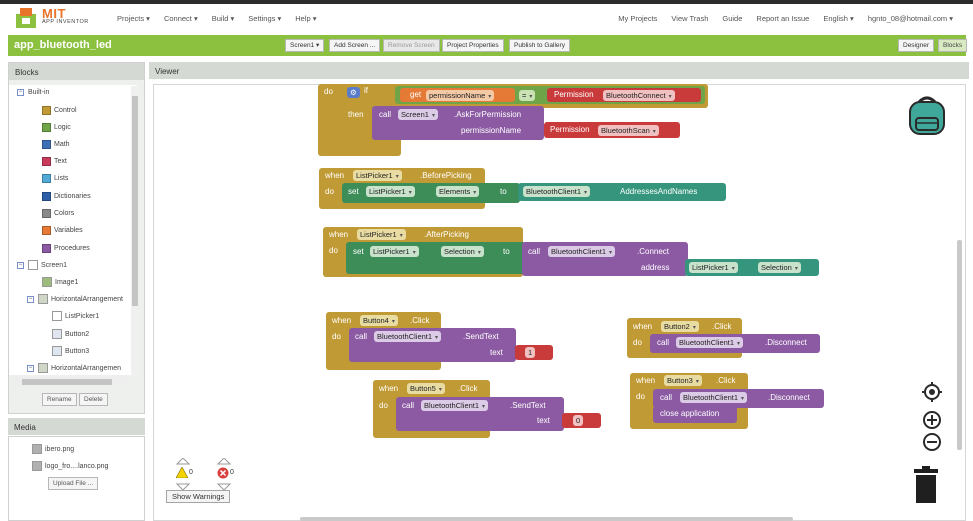 This screenshot has width=973, height=521. I want to click on zoom-out-icon, so click(932, 442).